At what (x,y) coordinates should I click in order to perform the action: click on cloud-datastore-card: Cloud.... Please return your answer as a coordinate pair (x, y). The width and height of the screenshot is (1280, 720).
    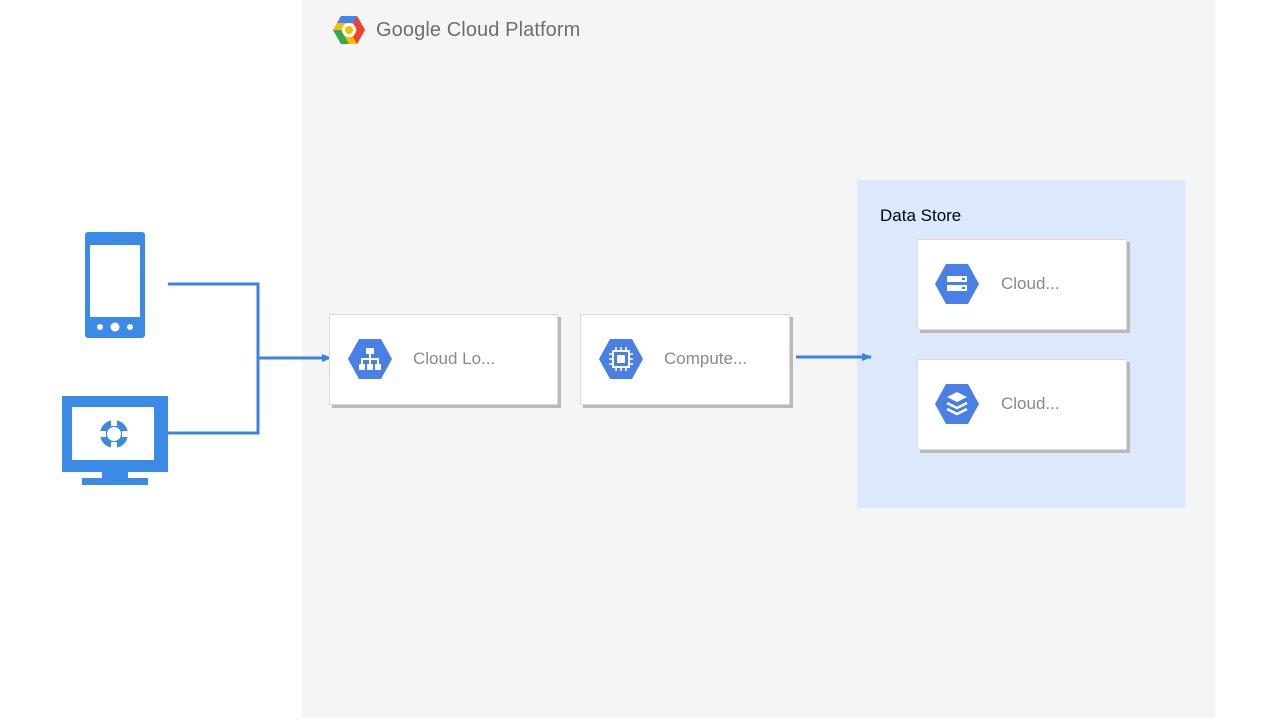
    Looking at the image, I should click on (1022, 404).